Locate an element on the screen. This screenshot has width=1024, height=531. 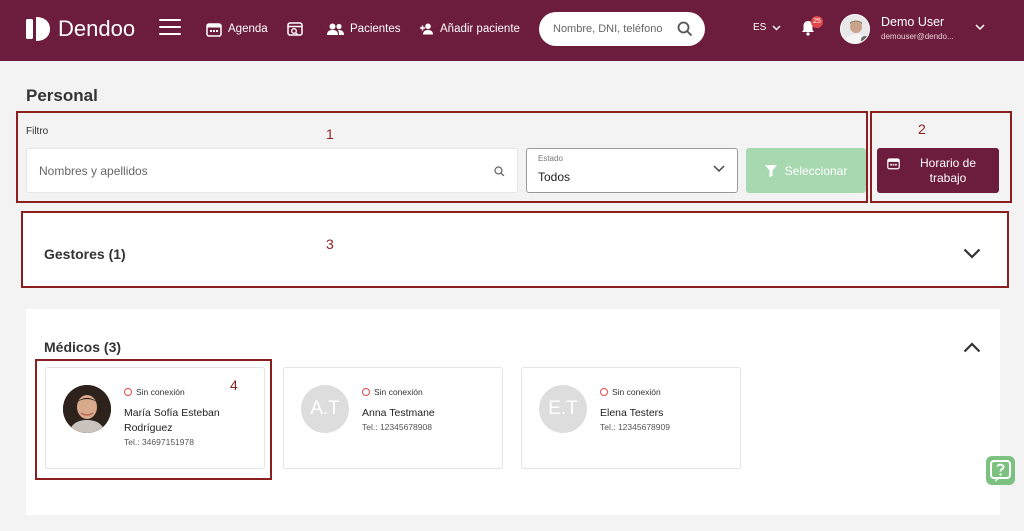
filter-funnel-icon is located at coordinates (770, 170).